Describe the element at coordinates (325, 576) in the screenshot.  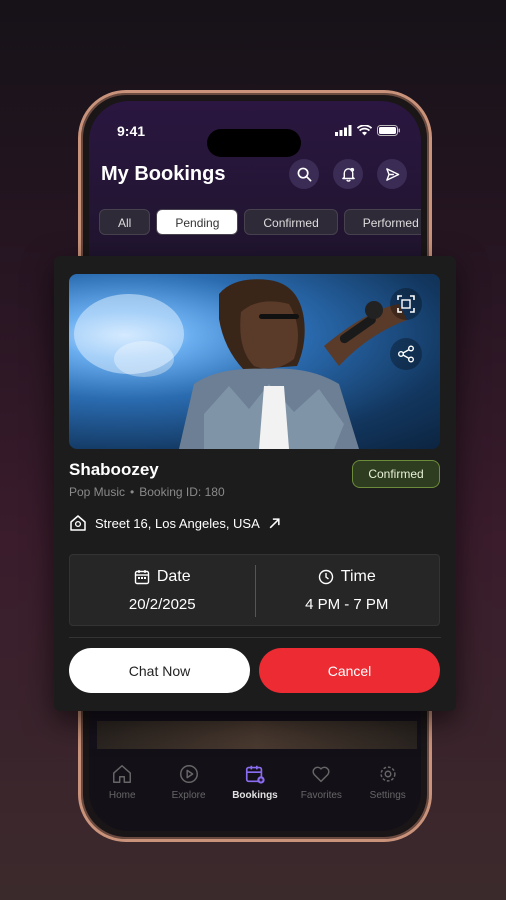
I see `clock-icon` at that location.